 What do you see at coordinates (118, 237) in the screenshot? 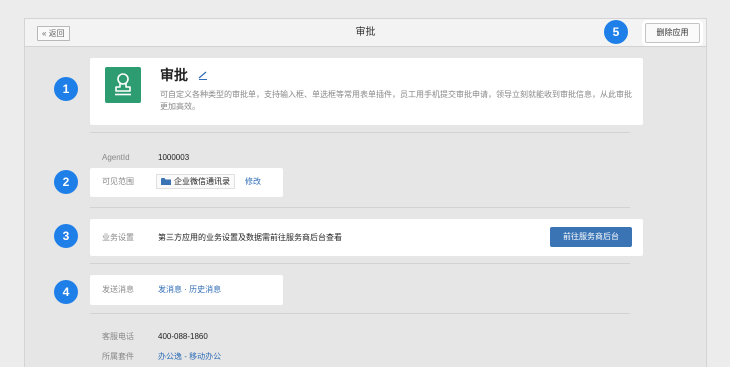
I see `business-label: 业务设置` at bounding box center [118, 237].